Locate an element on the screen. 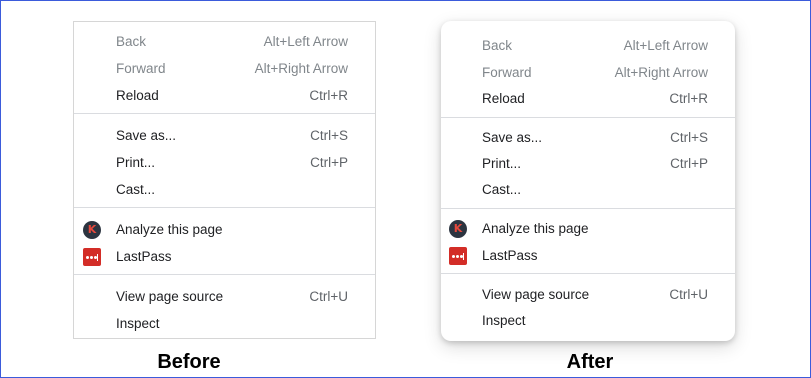  caption-before: Before is located at coordinates (189, 362).